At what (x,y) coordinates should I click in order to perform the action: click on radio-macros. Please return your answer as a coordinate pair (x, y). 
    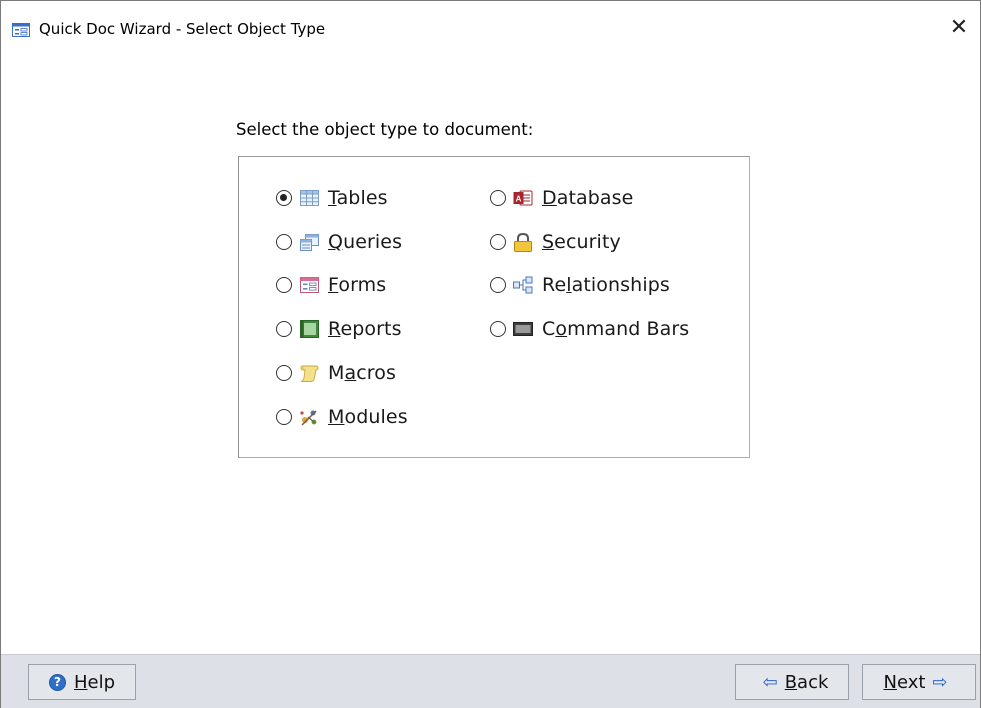
    Looking at the image, I should click on (284, 373).